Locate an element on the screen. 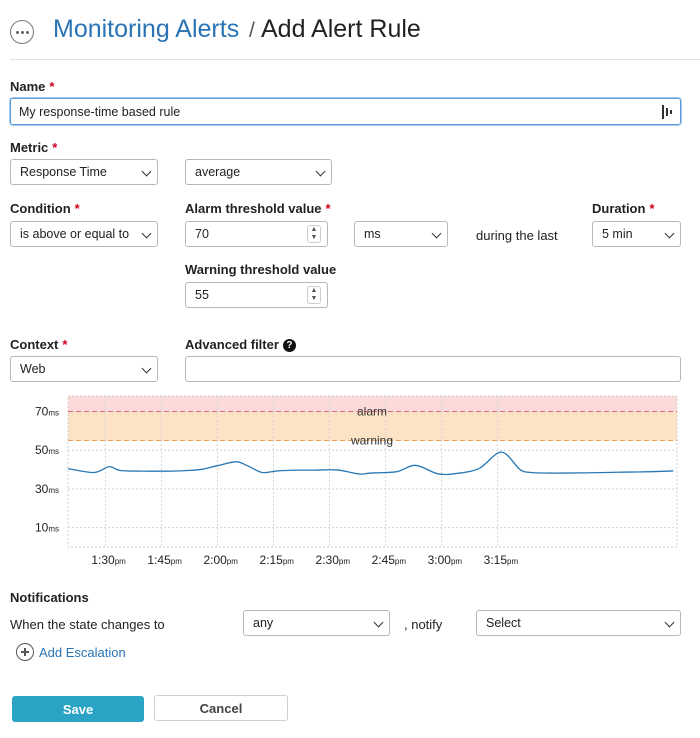  context-label: Context * is located at coordinates (39, 344).